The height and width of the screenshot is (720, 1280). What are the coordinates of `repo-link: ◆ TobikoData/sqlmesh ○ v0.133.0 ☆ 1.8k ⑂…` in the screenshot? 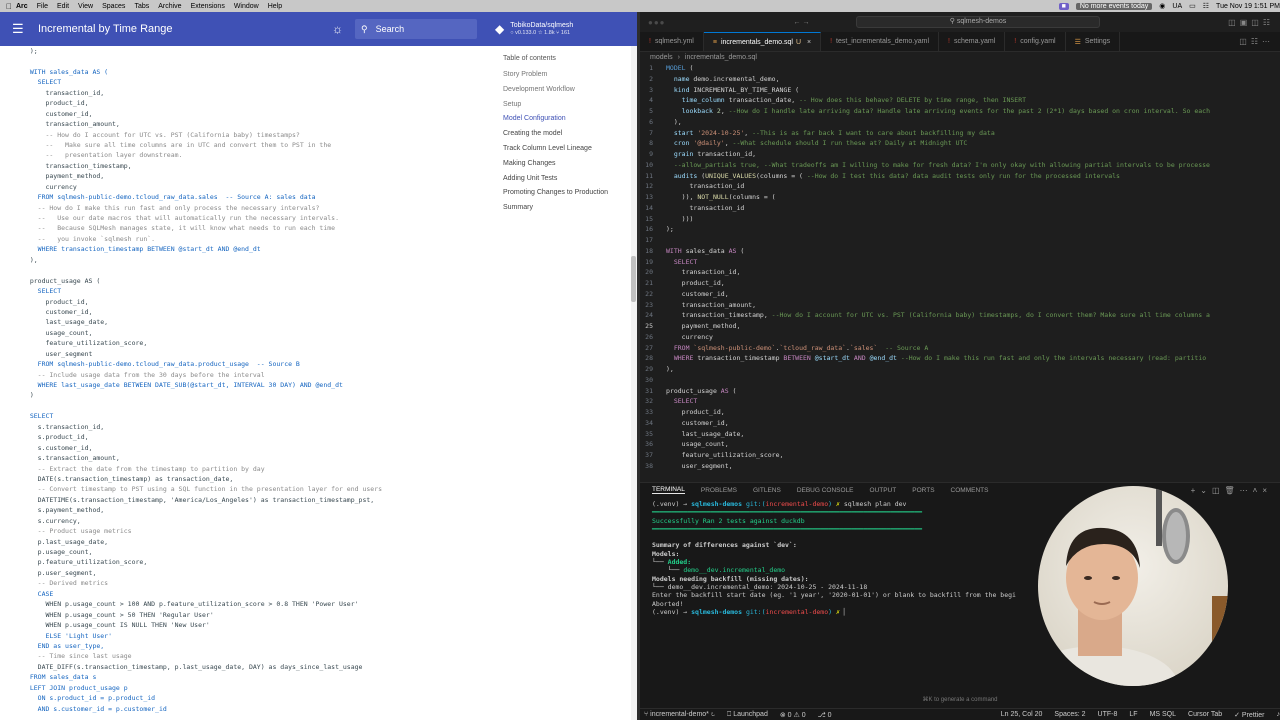 It's located at (534, 29).